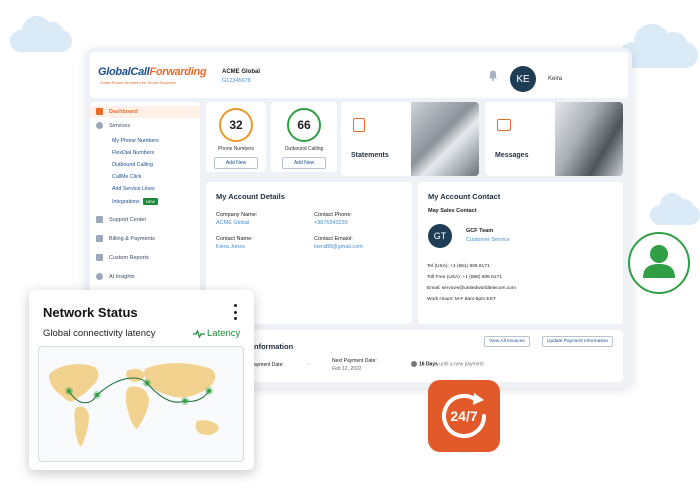 The width and height of the screenshot is (700, 500). What do you see at coordinates (452, 211) in the screenshot?
I see `sales-contact-label: May Sales Contact` at bounding box center [452, 211].